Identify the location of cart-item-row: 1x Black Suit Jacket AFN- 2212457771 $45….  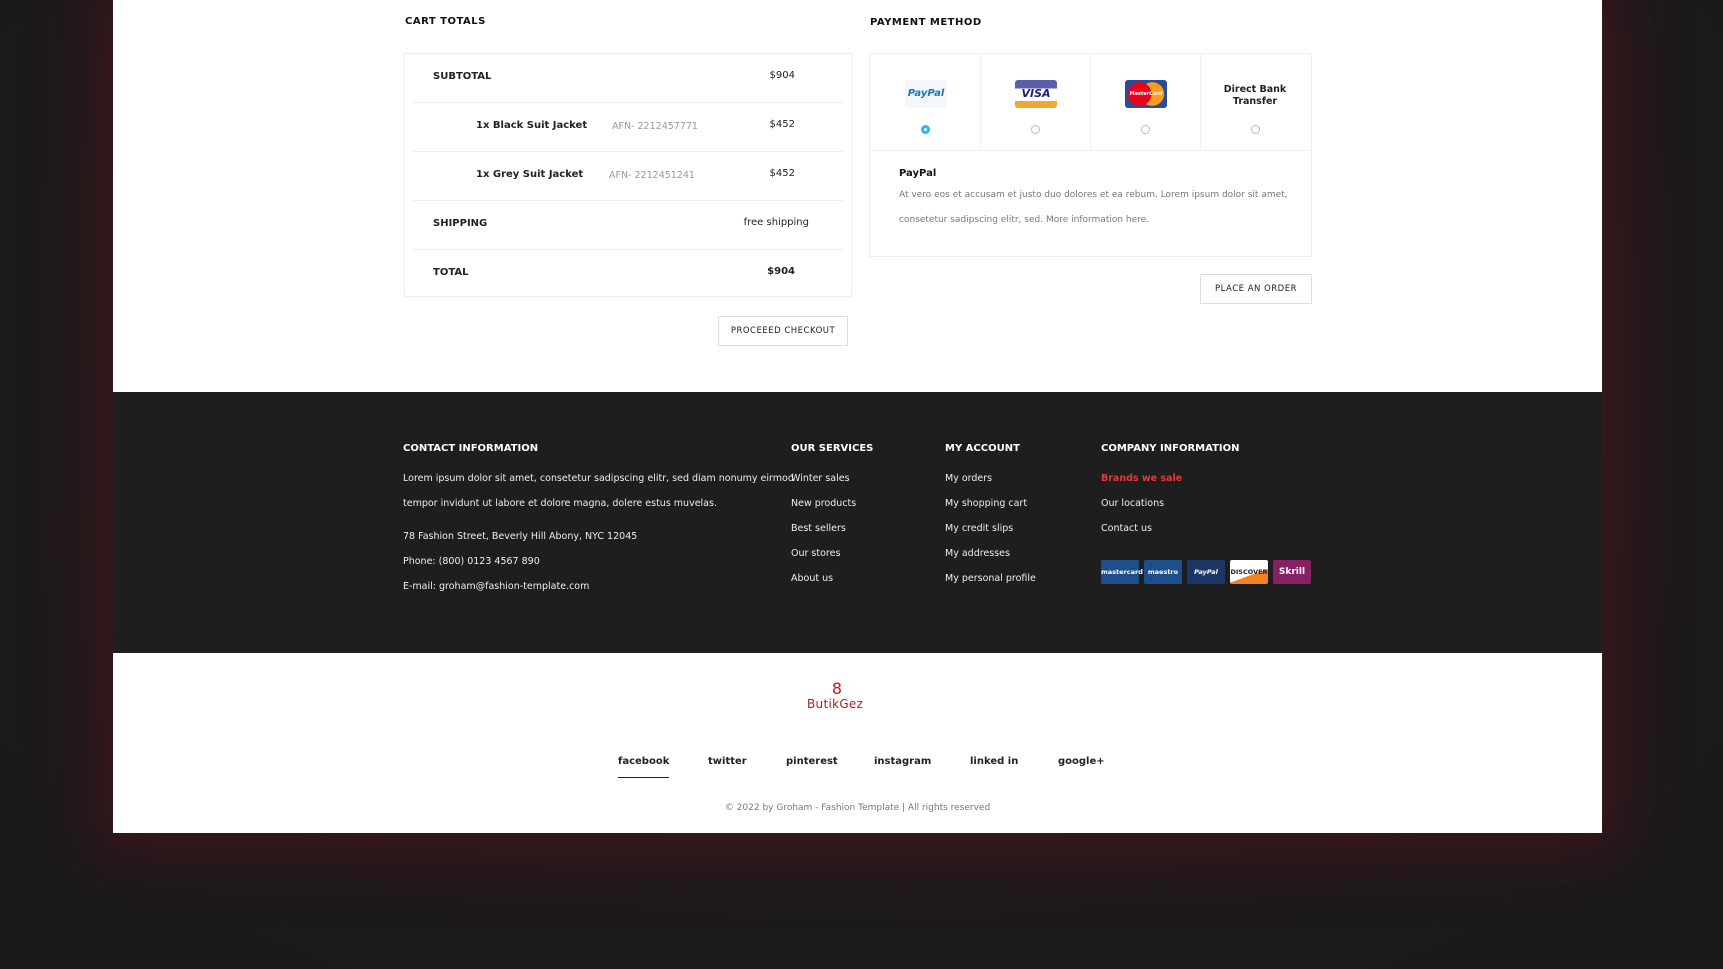
(628, 127).